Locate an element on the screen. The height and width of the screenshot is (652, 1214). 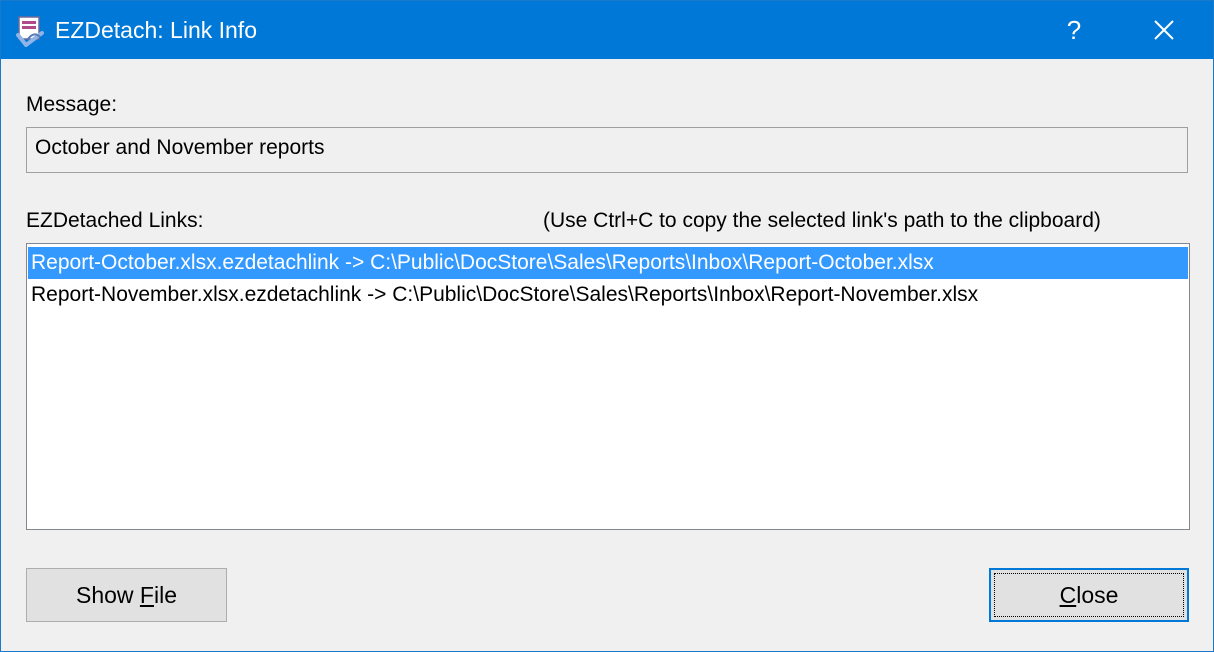
message-label: Message: is located at coordinates (72, 104).